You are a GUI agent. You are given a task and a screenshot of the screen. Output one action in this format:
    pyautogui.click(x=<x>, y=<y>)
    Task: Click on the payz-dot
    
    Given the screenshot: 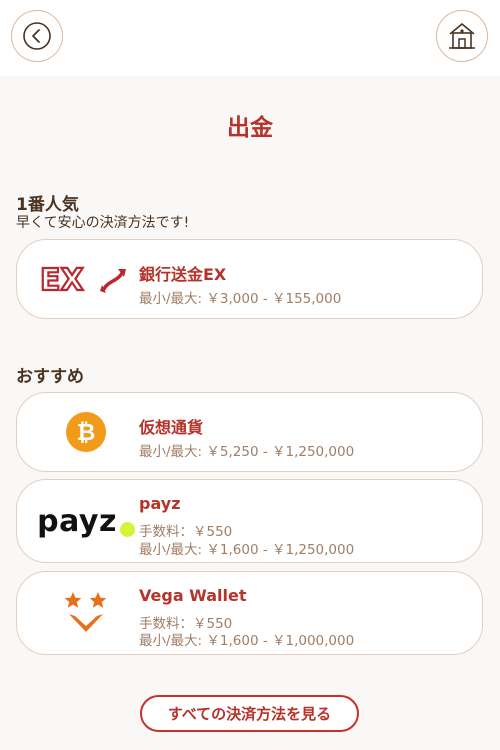 What is the action you would take?
    pyautogui.click(x=127, y=529)
    